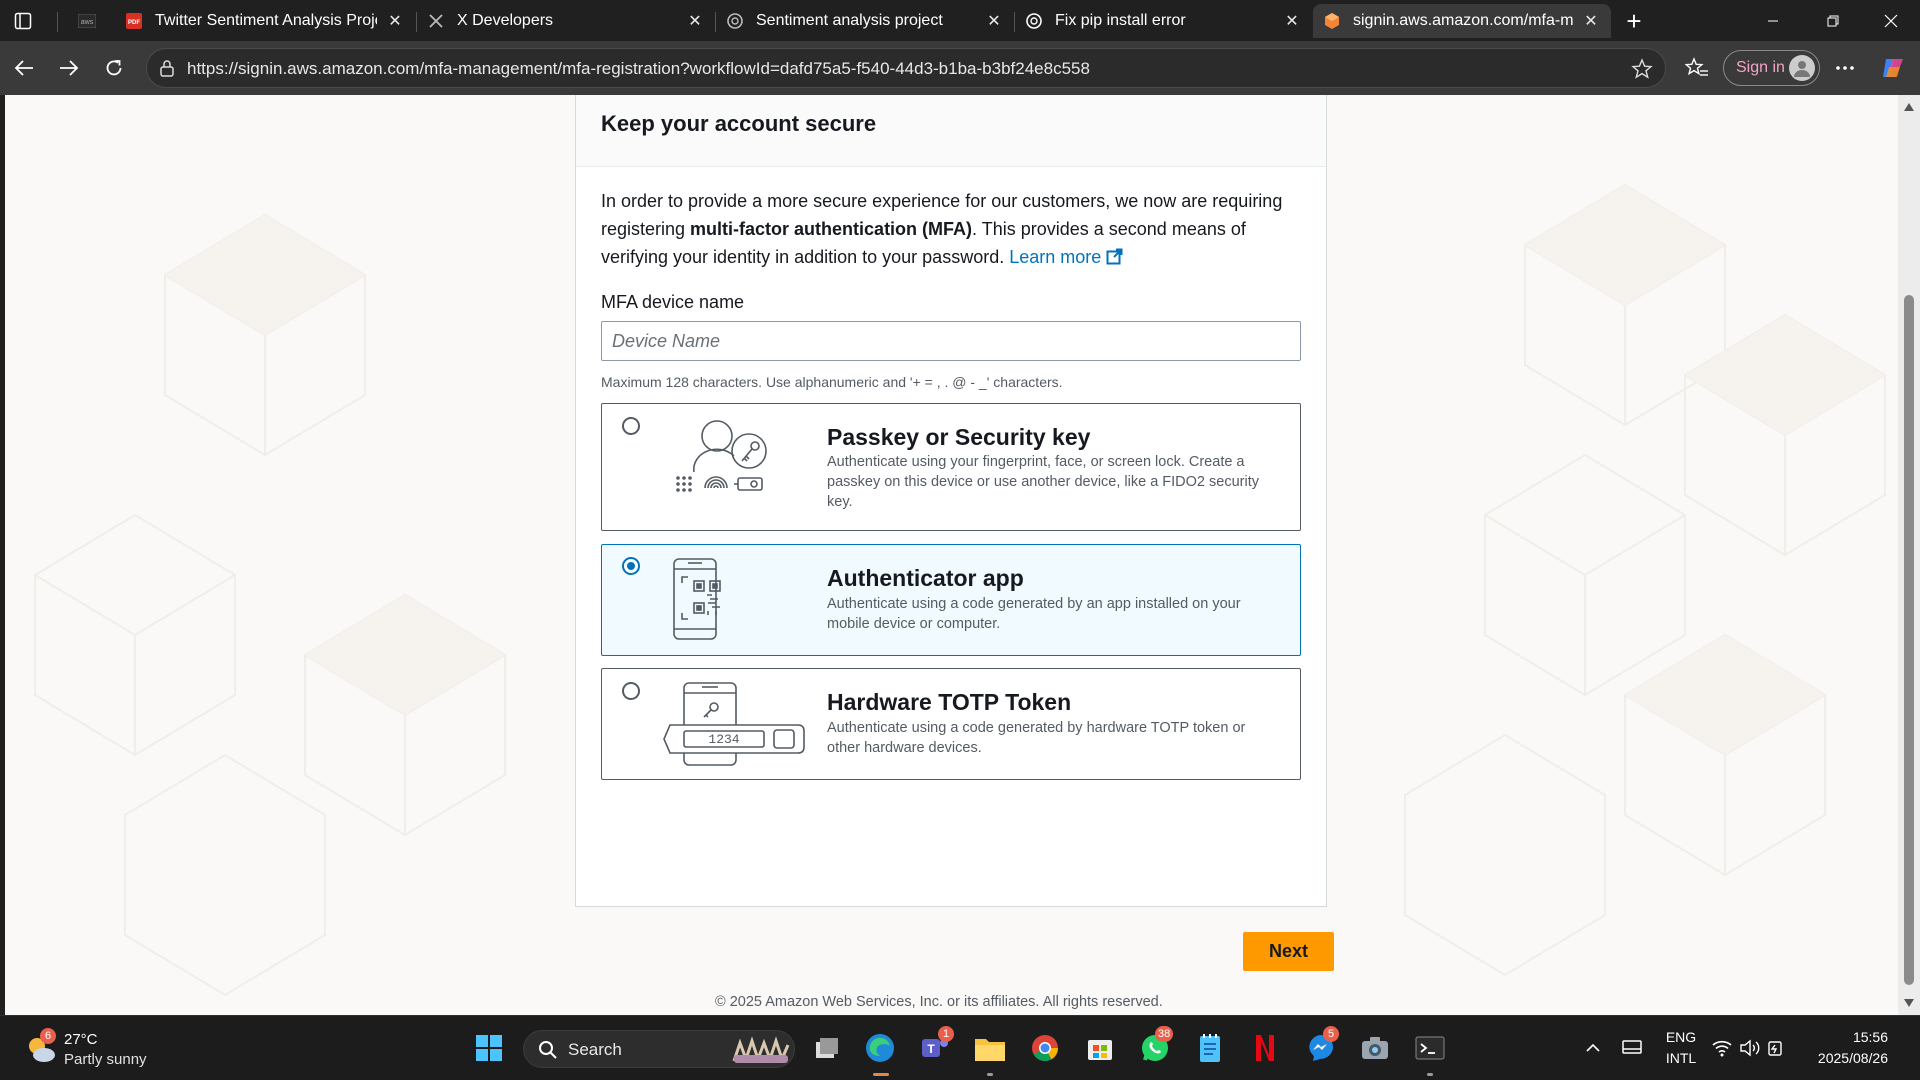  Describe the element at coordinates (87, 22) in the screenshot. I see `svg-text: aws` at that location.